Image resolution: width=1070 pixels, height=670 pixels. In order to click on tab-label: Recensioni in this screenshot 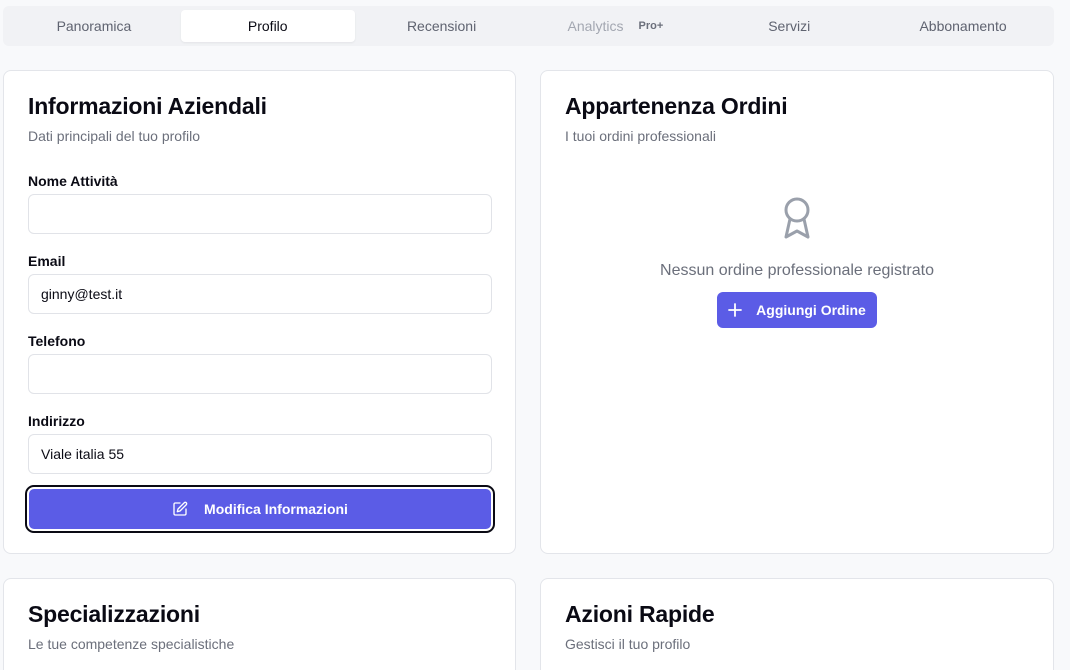, I will do `click(441, 26)`.